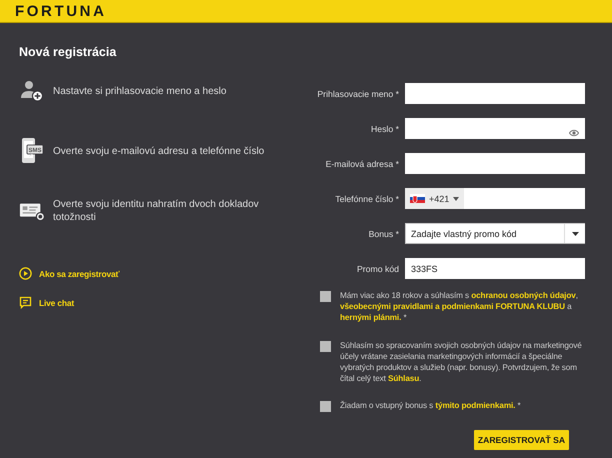  Describe the element at coordinates (417, 198) in the screenshot. I see `flag-icon` at that location.